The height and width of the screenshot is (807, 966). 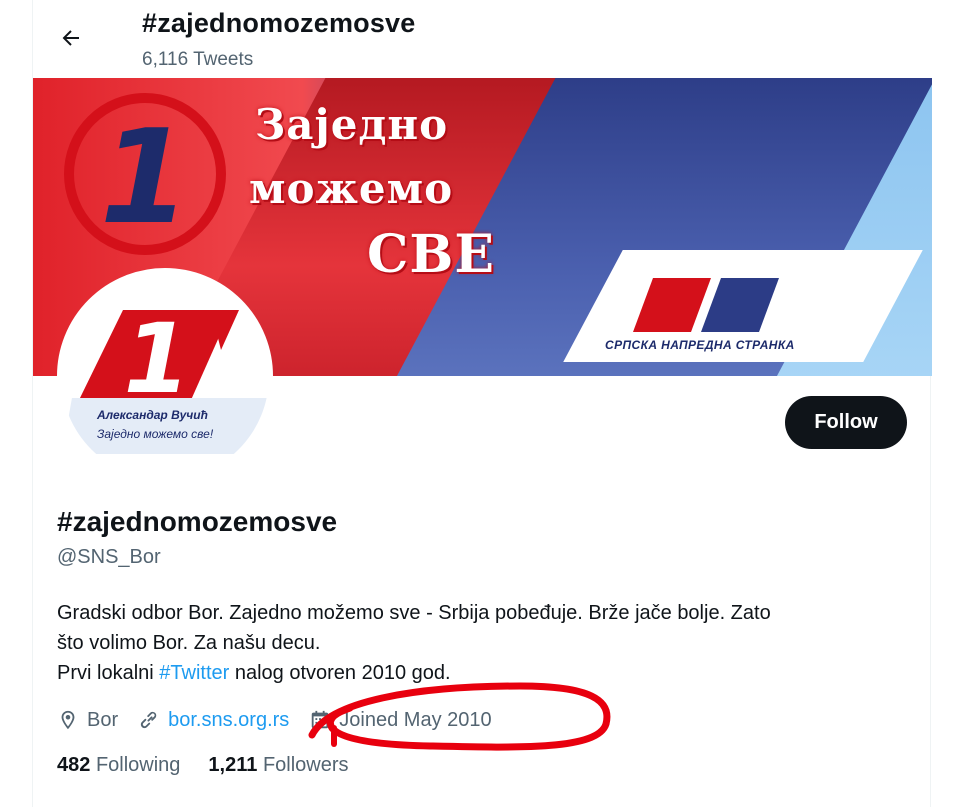 I want to click on banner-party-name: СРПСКА НАПРЕДНА СТРАНКА, so click(x=700, y=345).